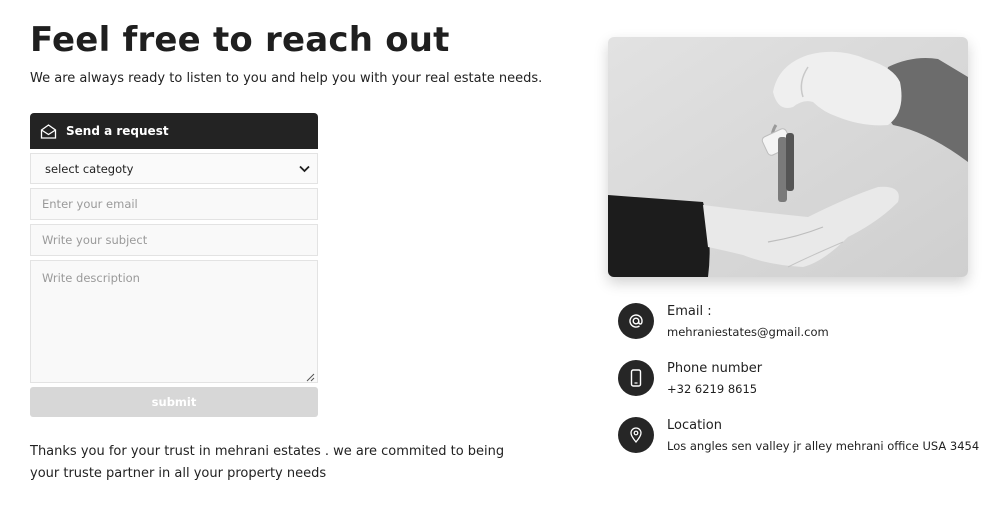 This screenshot has height=510, width=997. Describe the element at coordinates (636, 378) in the screenshot. I see `phone-icon` at that location.